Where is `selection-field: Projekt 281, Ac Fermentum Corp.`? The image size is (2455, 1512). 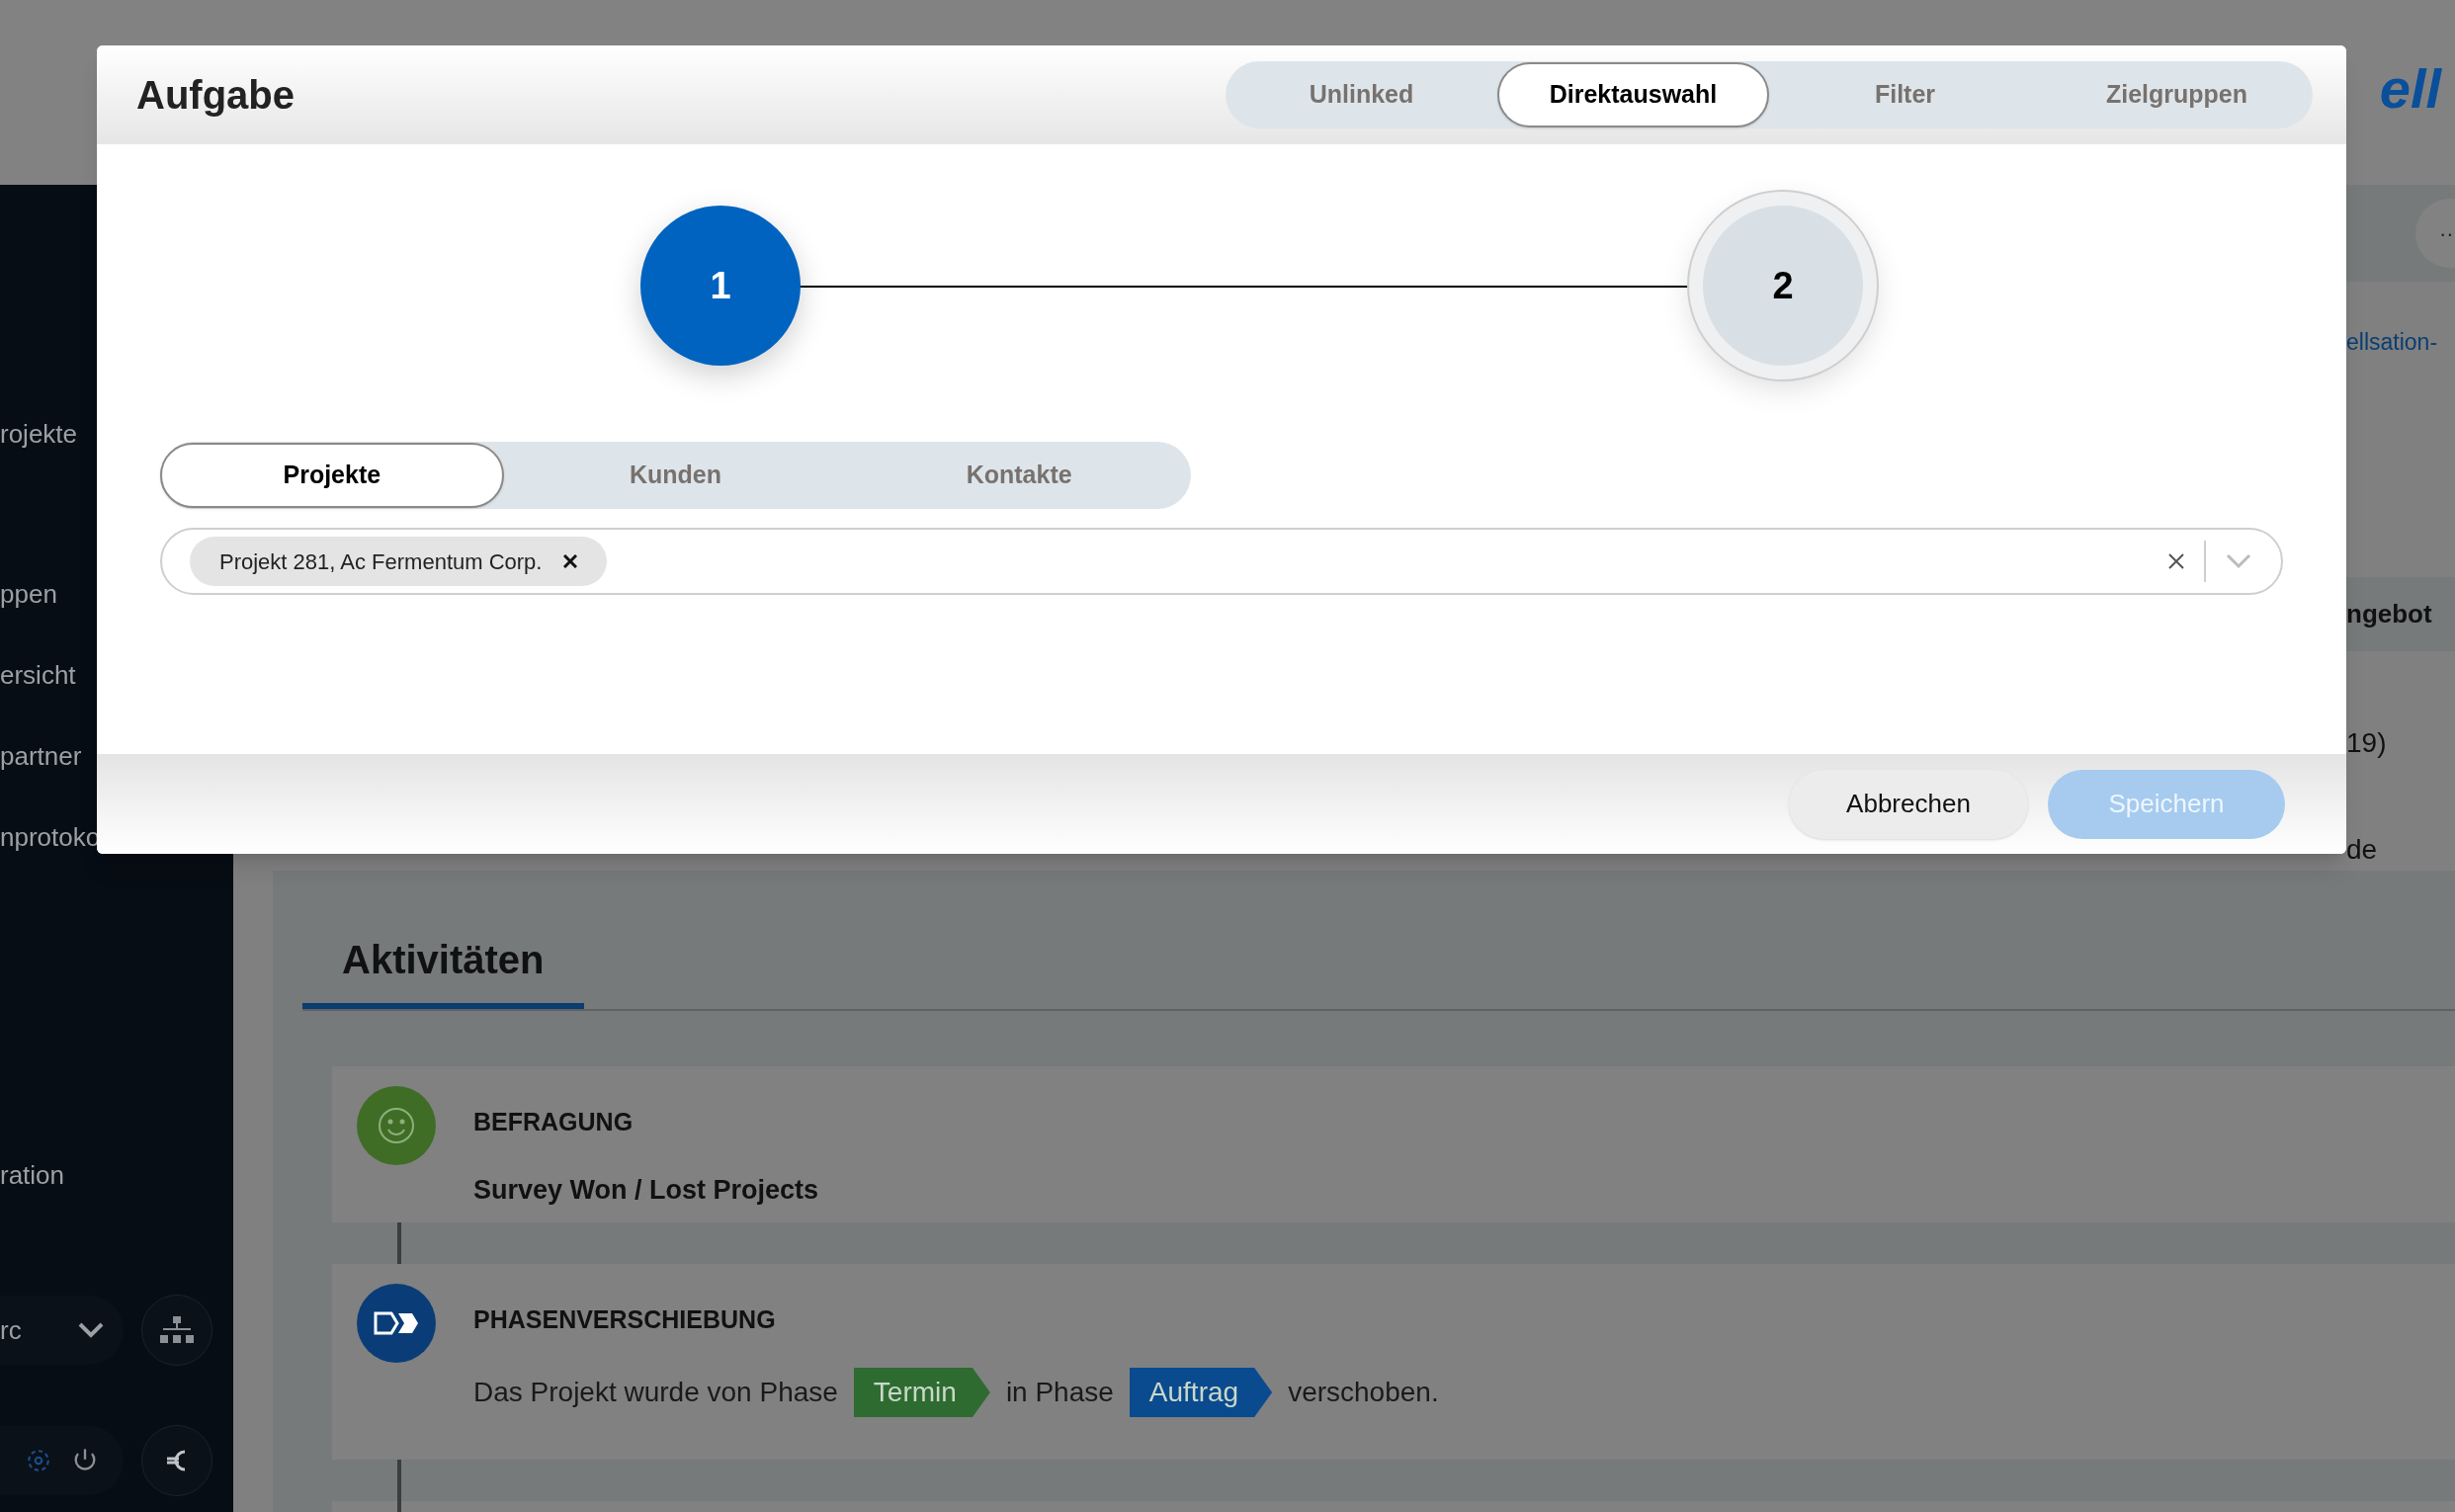 selection-field: Projekt 281, Ac Fermentum Corp. is located at coordinates (1221, 561).